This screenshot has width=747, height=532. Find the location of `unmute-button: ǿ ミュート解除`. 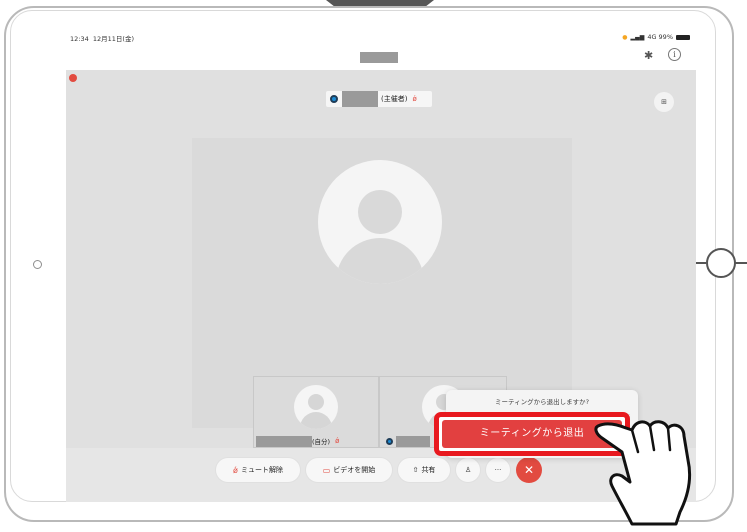

unmute-button: ǿ ミュート解除 is located at coordinates (258, 470).